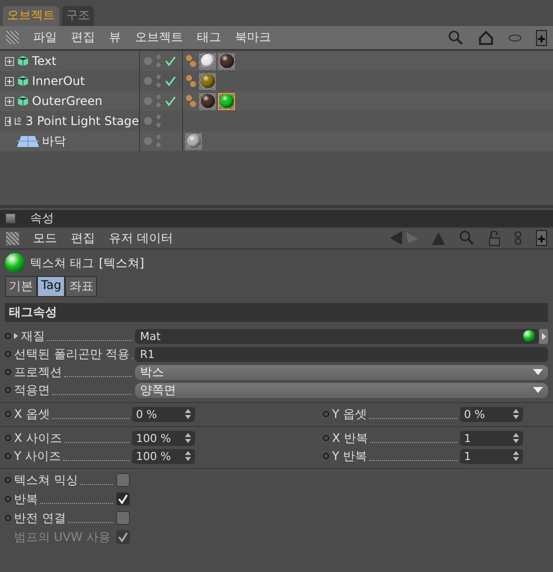  Describe the element at coordinates (40, 518) in the screenshot. I see `field-label: 반전 연결` at that location.